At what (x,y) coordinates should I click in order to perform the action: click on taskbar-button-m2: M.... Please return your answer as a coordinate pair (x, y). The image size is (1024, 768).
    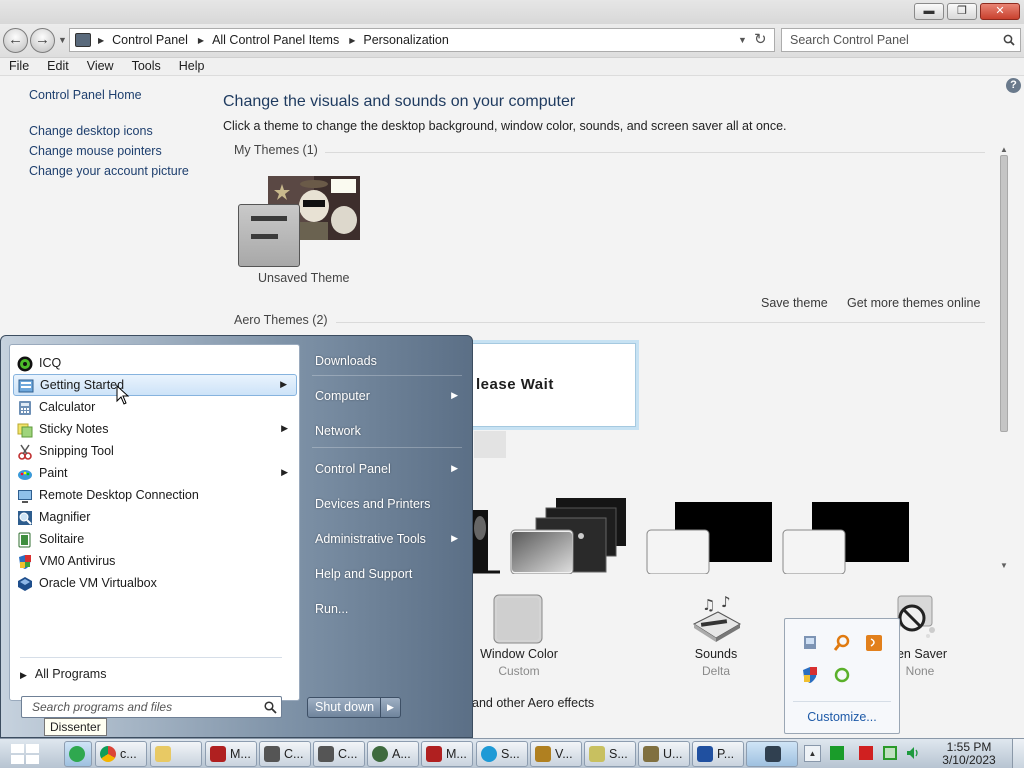
    Looking at the image, I should click on (447, 754).